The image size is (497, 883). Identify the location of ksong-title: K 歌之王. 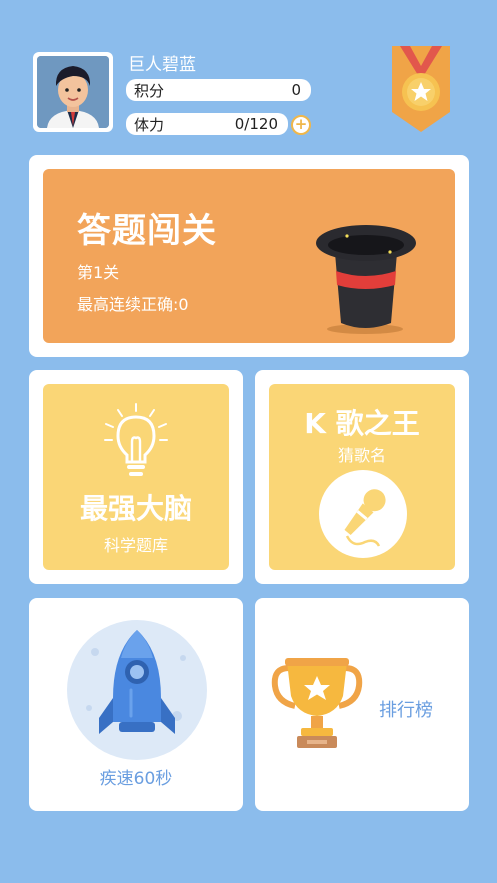
(362, 423).